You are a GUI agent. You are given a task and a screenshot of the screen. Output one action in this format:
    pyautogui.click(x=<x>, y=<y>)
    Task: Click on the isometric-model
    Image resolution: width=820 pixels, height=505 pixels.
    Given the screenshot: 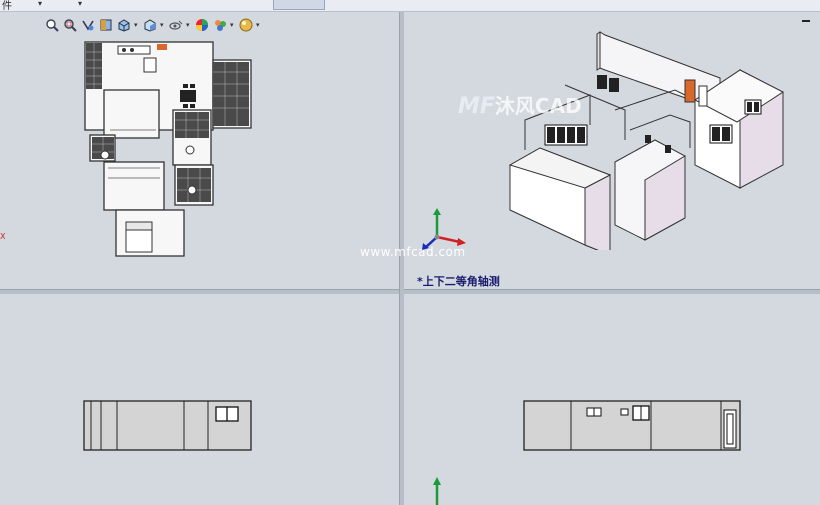 What is the action you would take?
    pyautogui.click(x=646, y=140)
    